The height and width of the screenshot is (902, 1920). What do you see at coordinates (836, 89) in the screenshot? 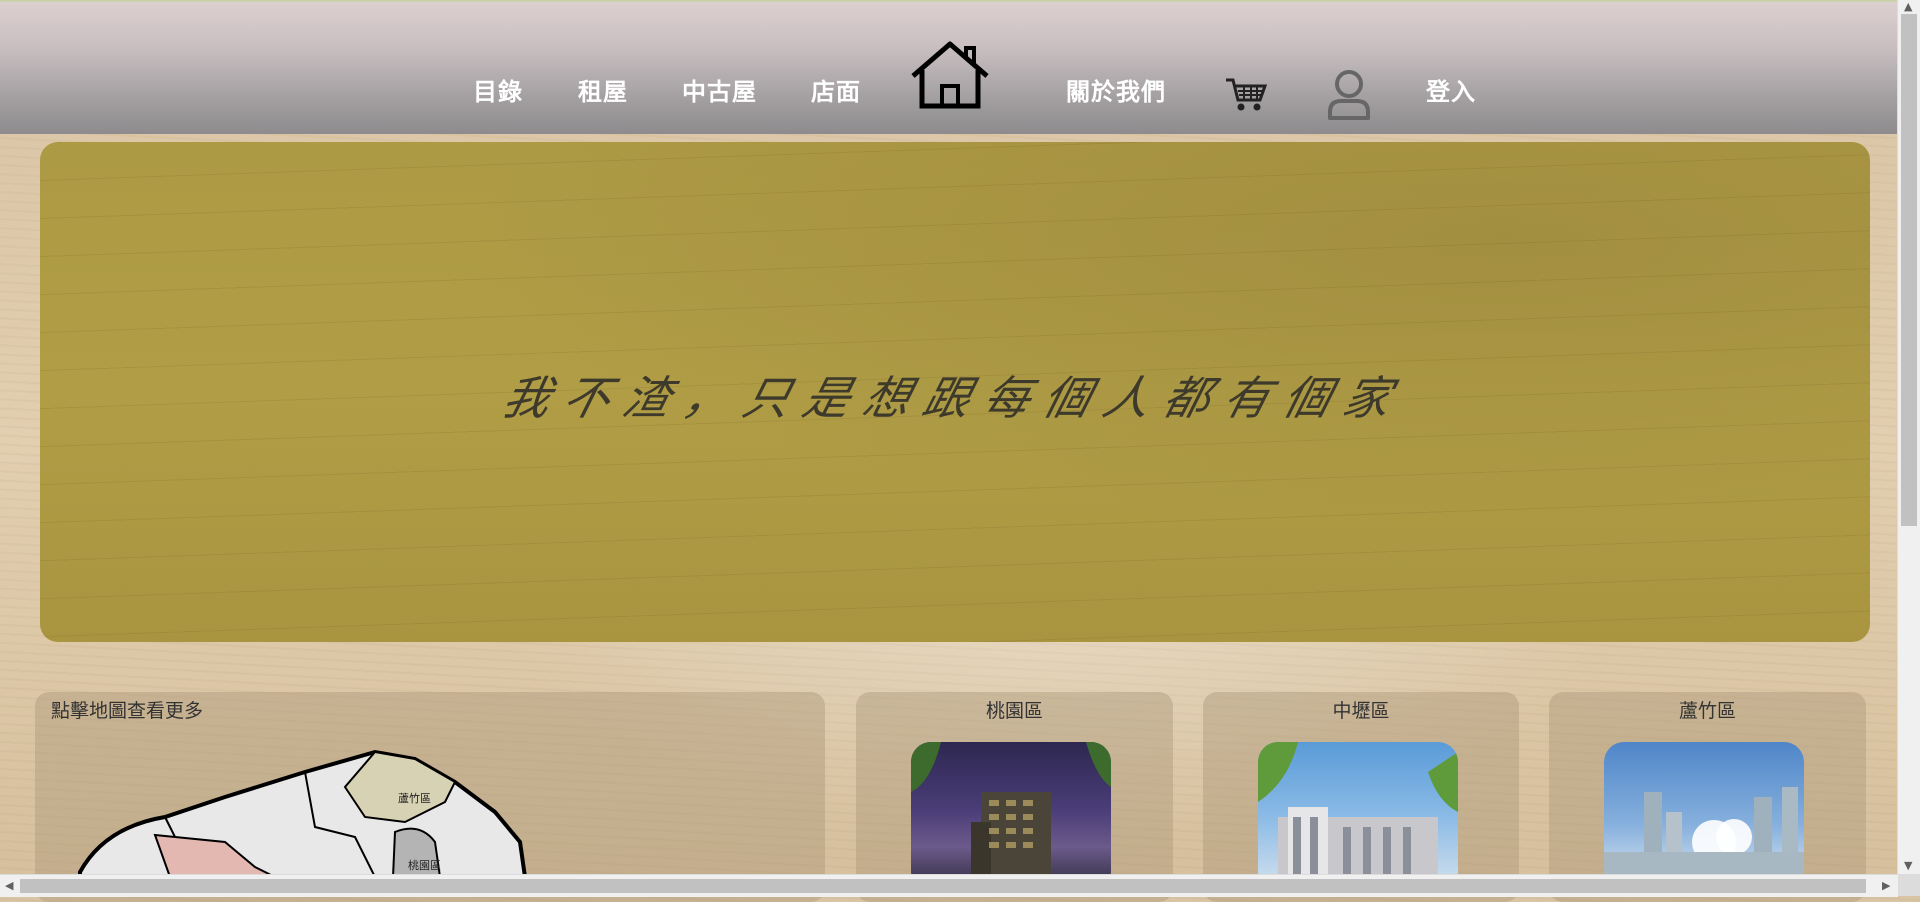
I see `nav-storefront: 店面` at bounding box center [836, 89].